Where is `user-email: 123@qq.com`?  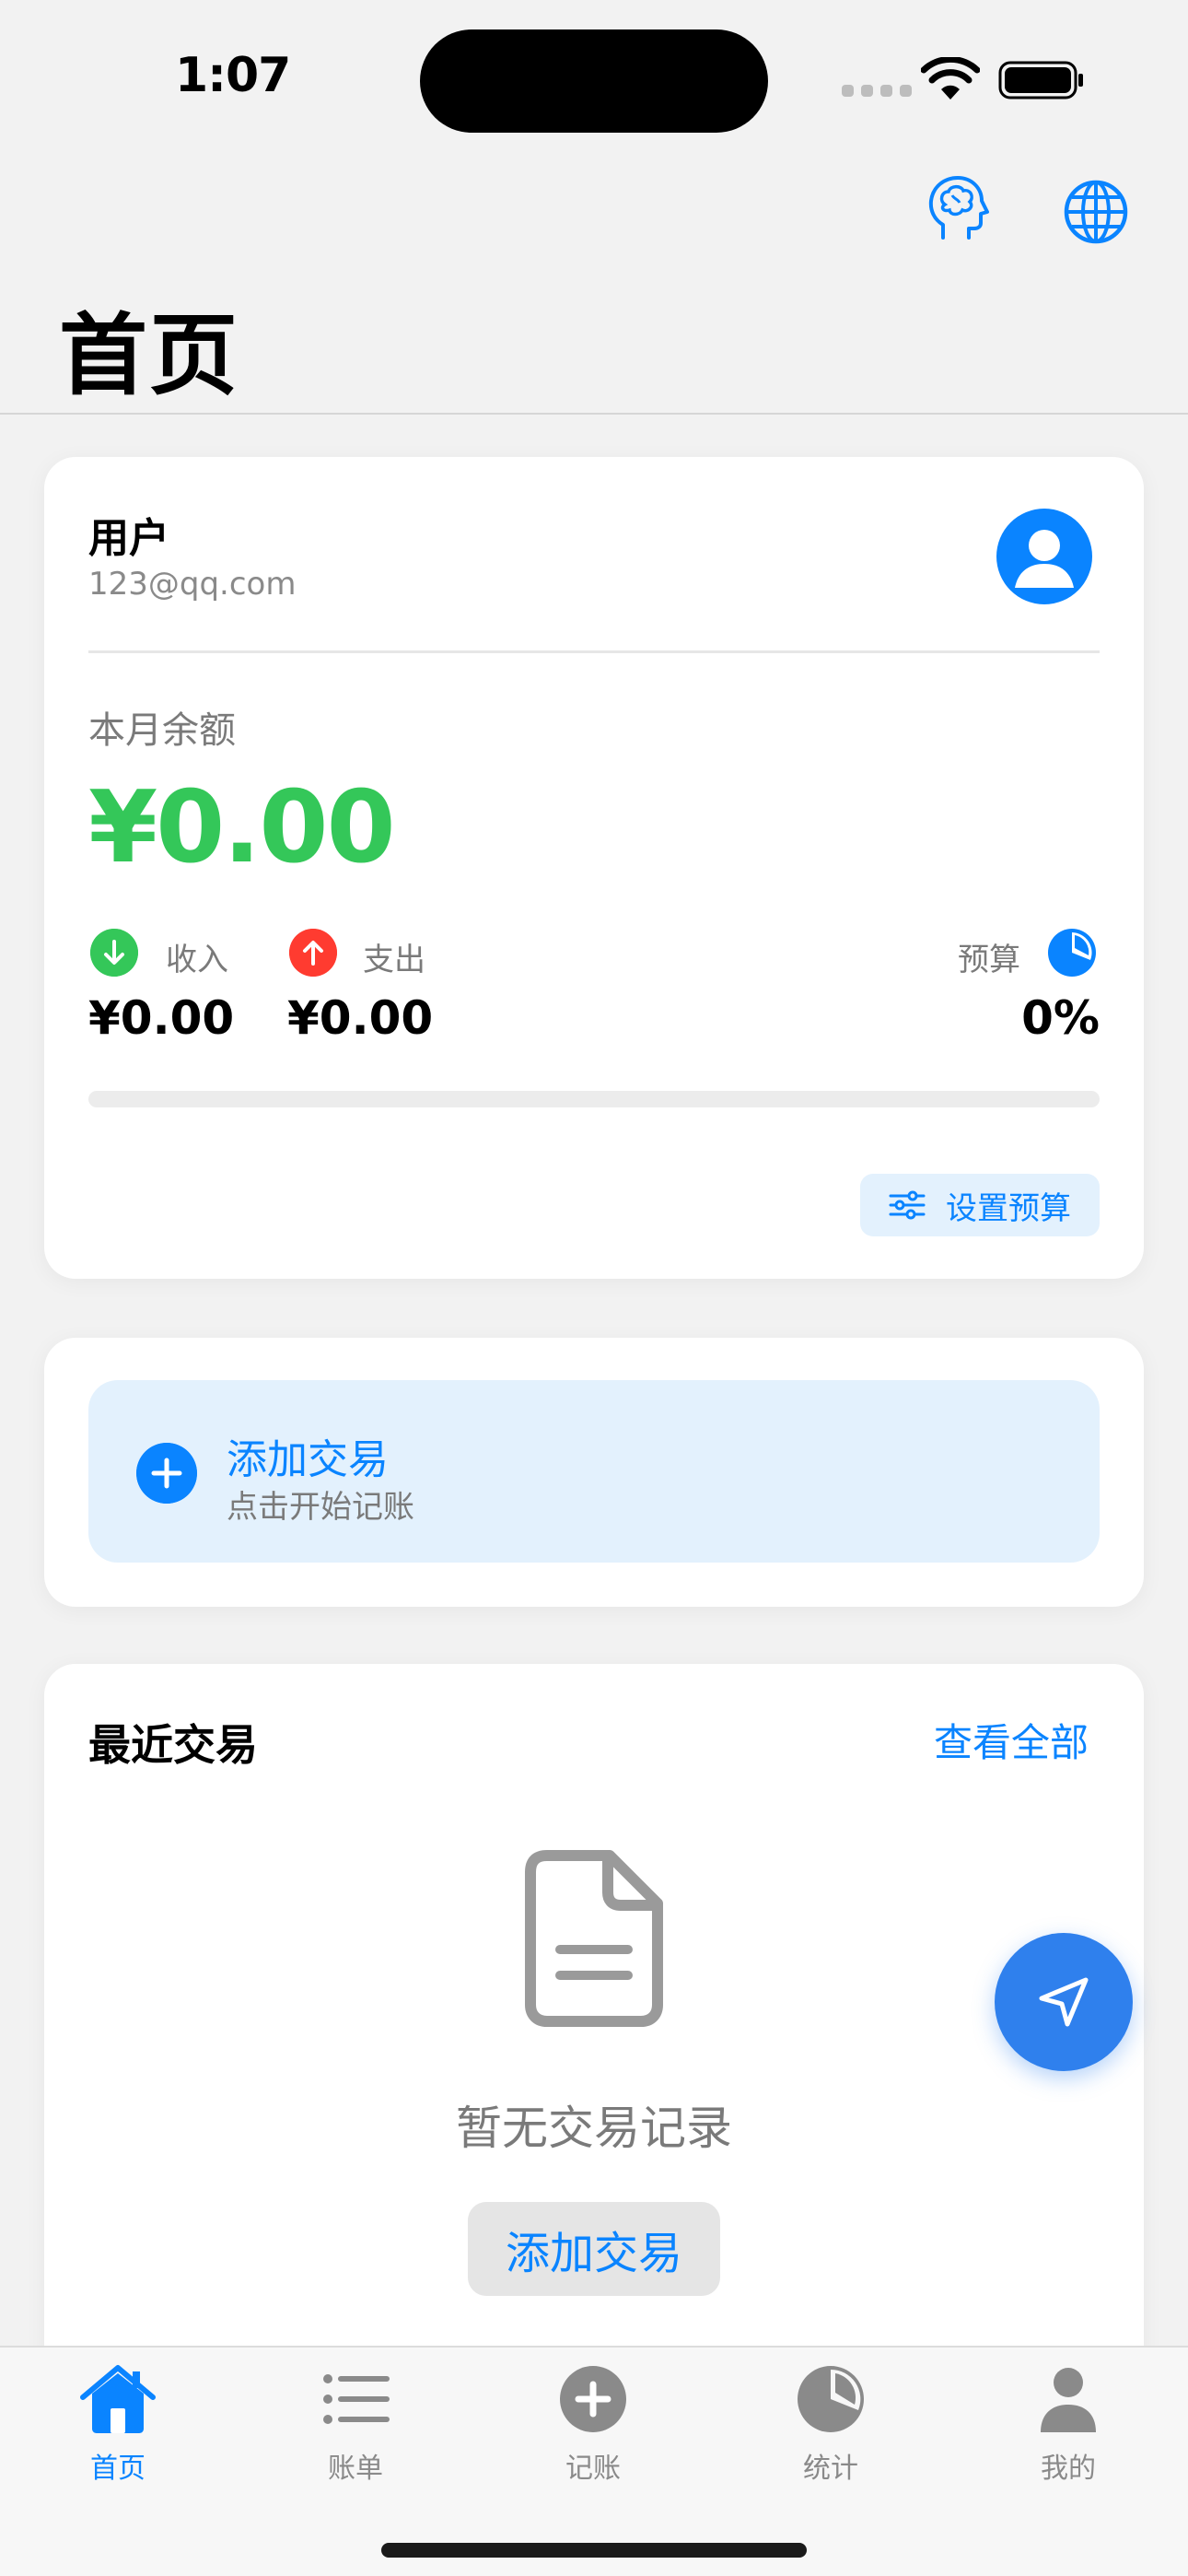 user-email: 123@qq.com is located at coordinates (192, 584).